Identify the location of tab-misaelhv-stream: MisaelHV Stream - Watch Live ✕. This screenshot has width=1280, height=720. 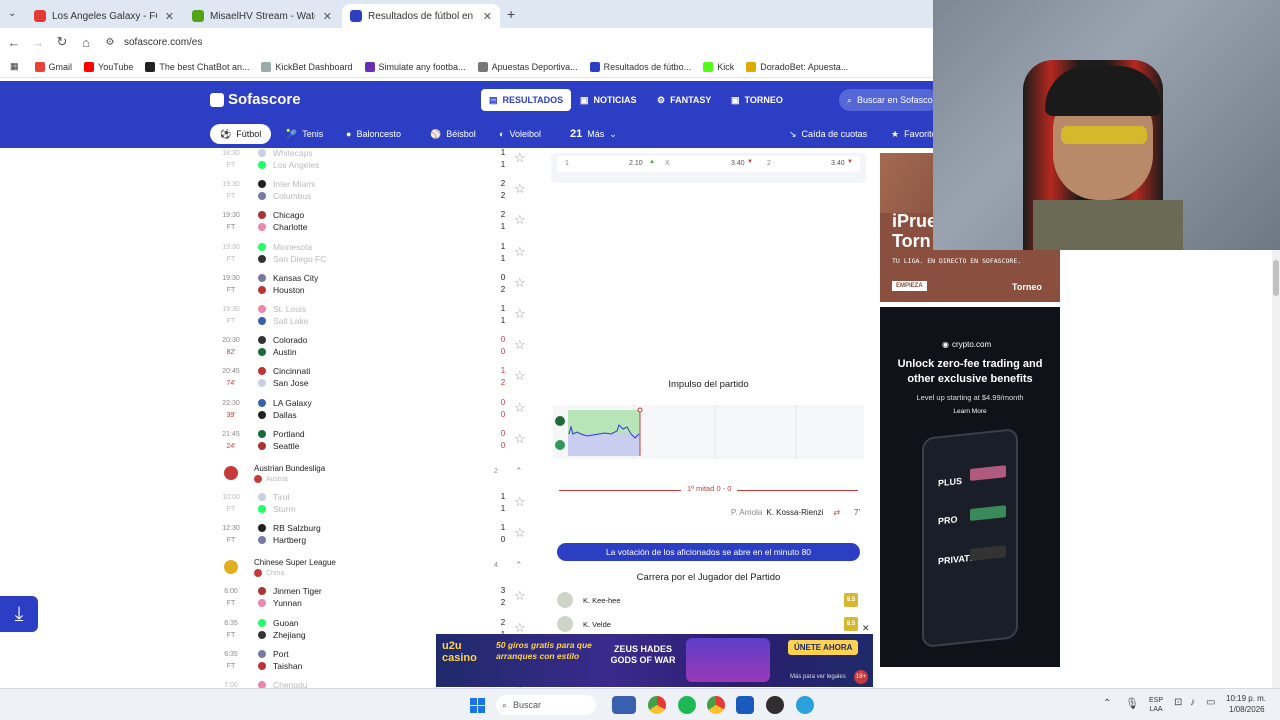
(262, 16).